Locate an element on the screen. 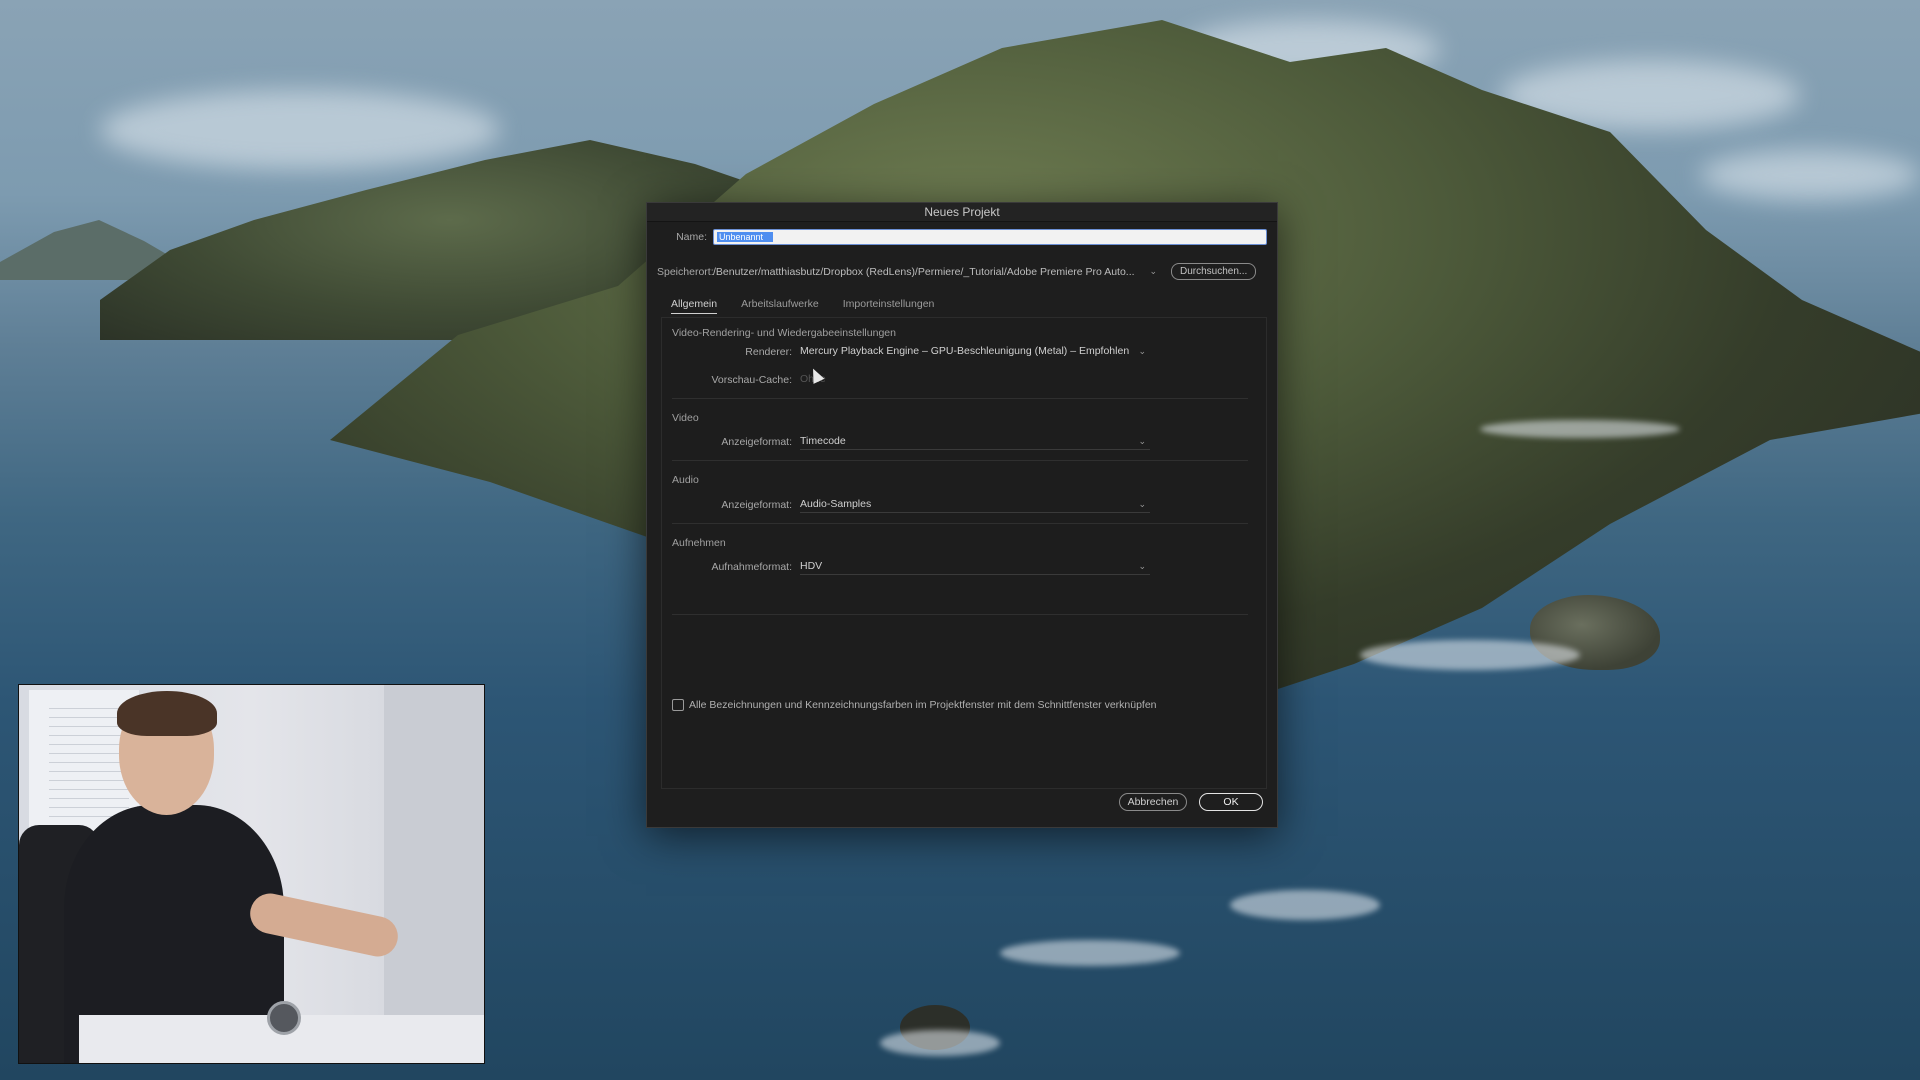  name-selected-text: Unbenannt is located at coordinates (745, 237).